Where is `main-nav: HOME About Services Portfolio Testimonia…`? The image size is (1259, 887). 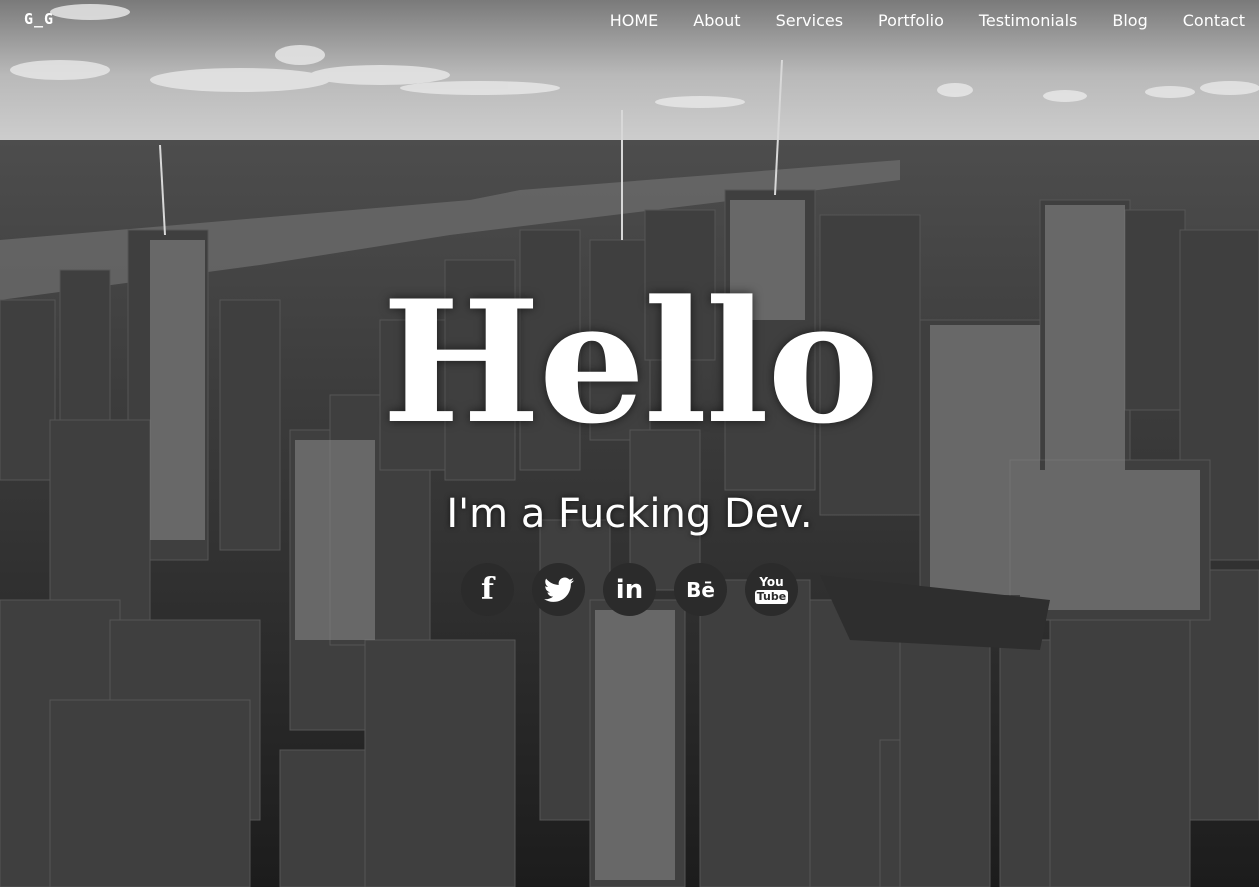 main-nav: HOME About Services Portfolio Testimonia… is located at coordinates (910, 20).